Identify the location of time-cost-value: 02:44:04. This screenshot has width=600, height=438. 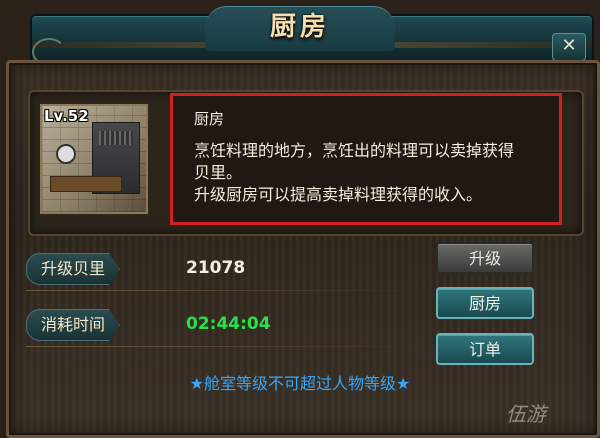
(228, 324).